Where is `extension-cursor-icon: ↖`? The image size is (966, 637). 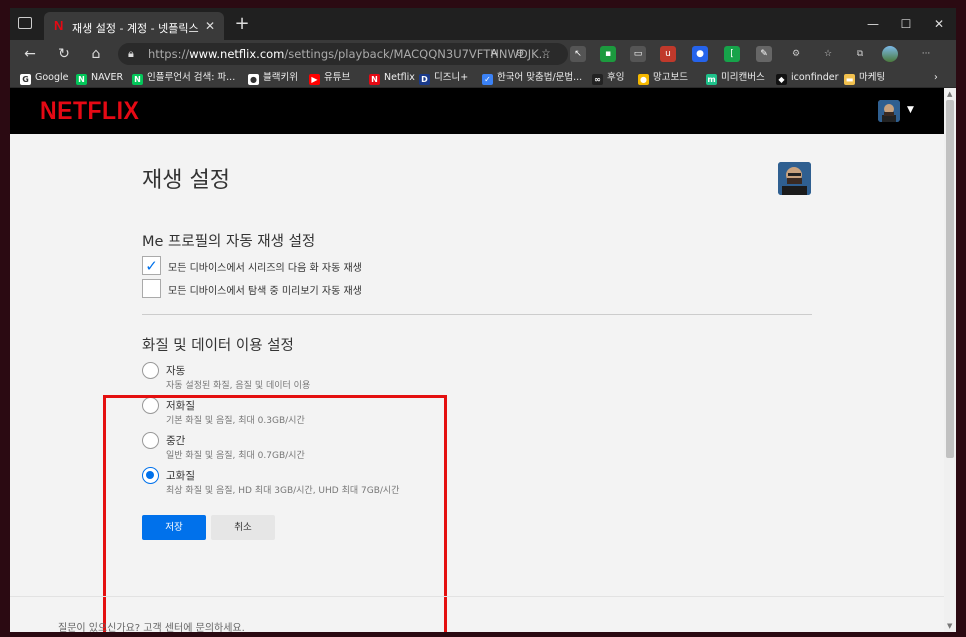
extension-cursor-icon: ↖ is located at coordinates (578, 54).